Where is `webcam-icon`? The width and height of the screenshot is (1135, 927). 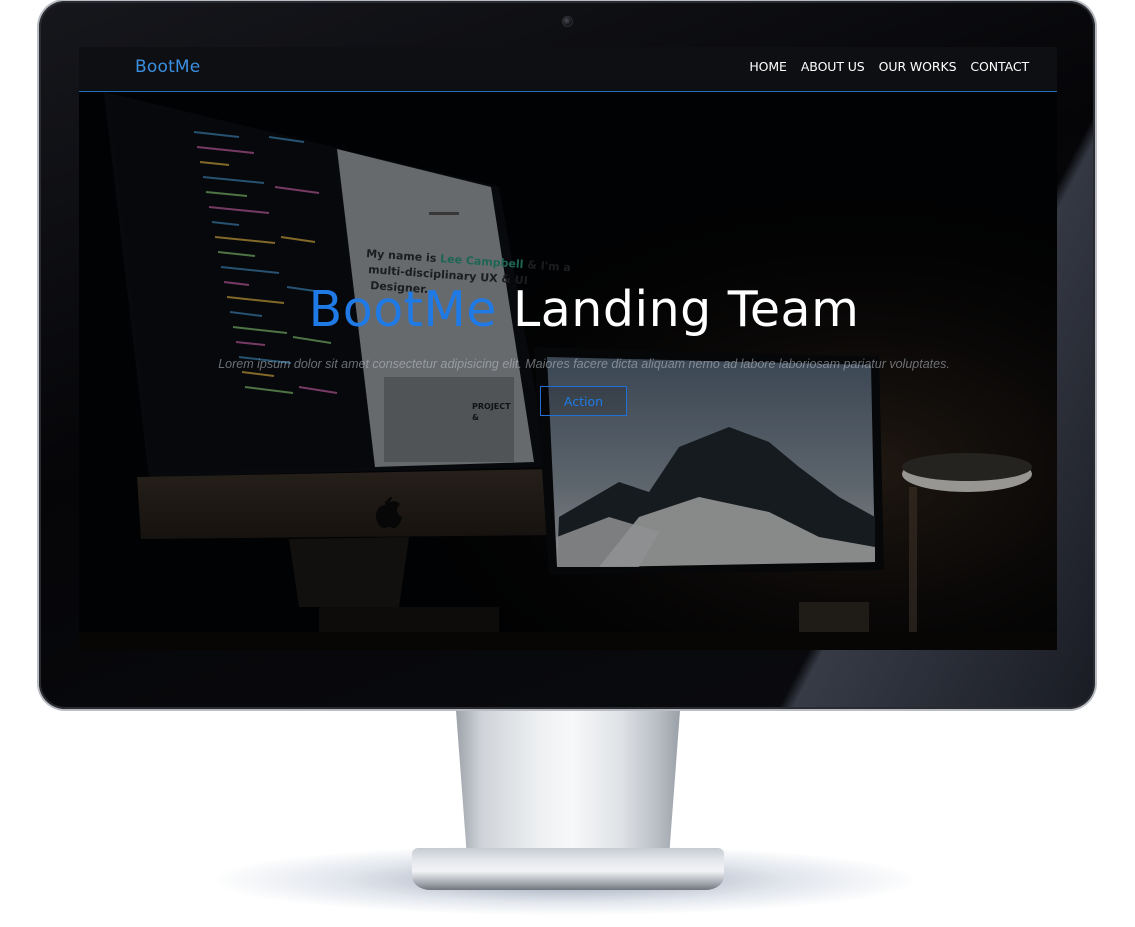
webcam-icon is located at coordinates (567, 21).